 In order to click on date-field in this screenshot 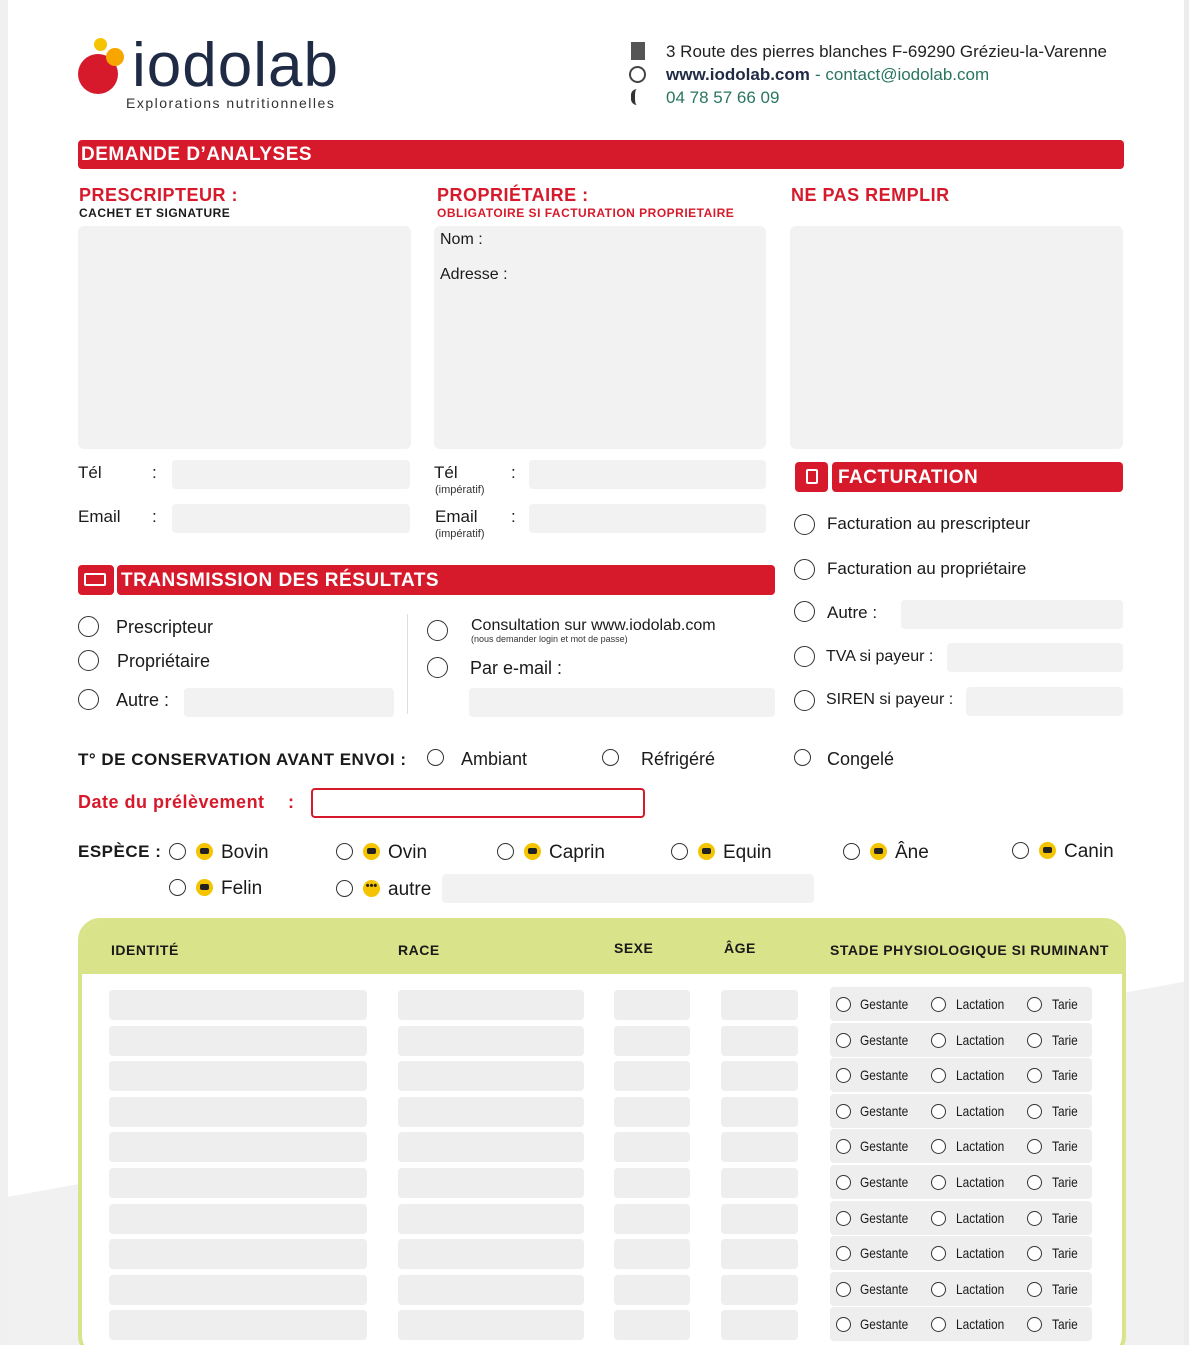, I will do `click(478, 803)`.